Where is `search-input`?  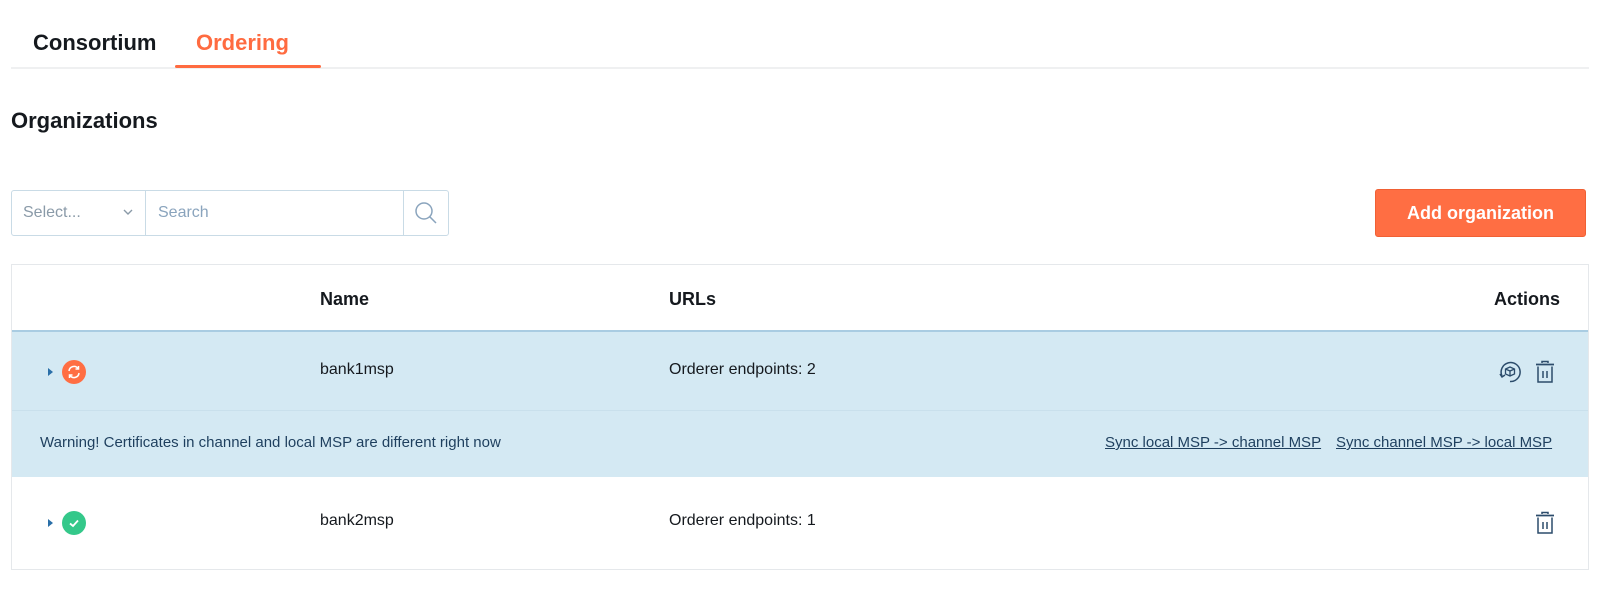 search-input is located at coordinates (274, 213).